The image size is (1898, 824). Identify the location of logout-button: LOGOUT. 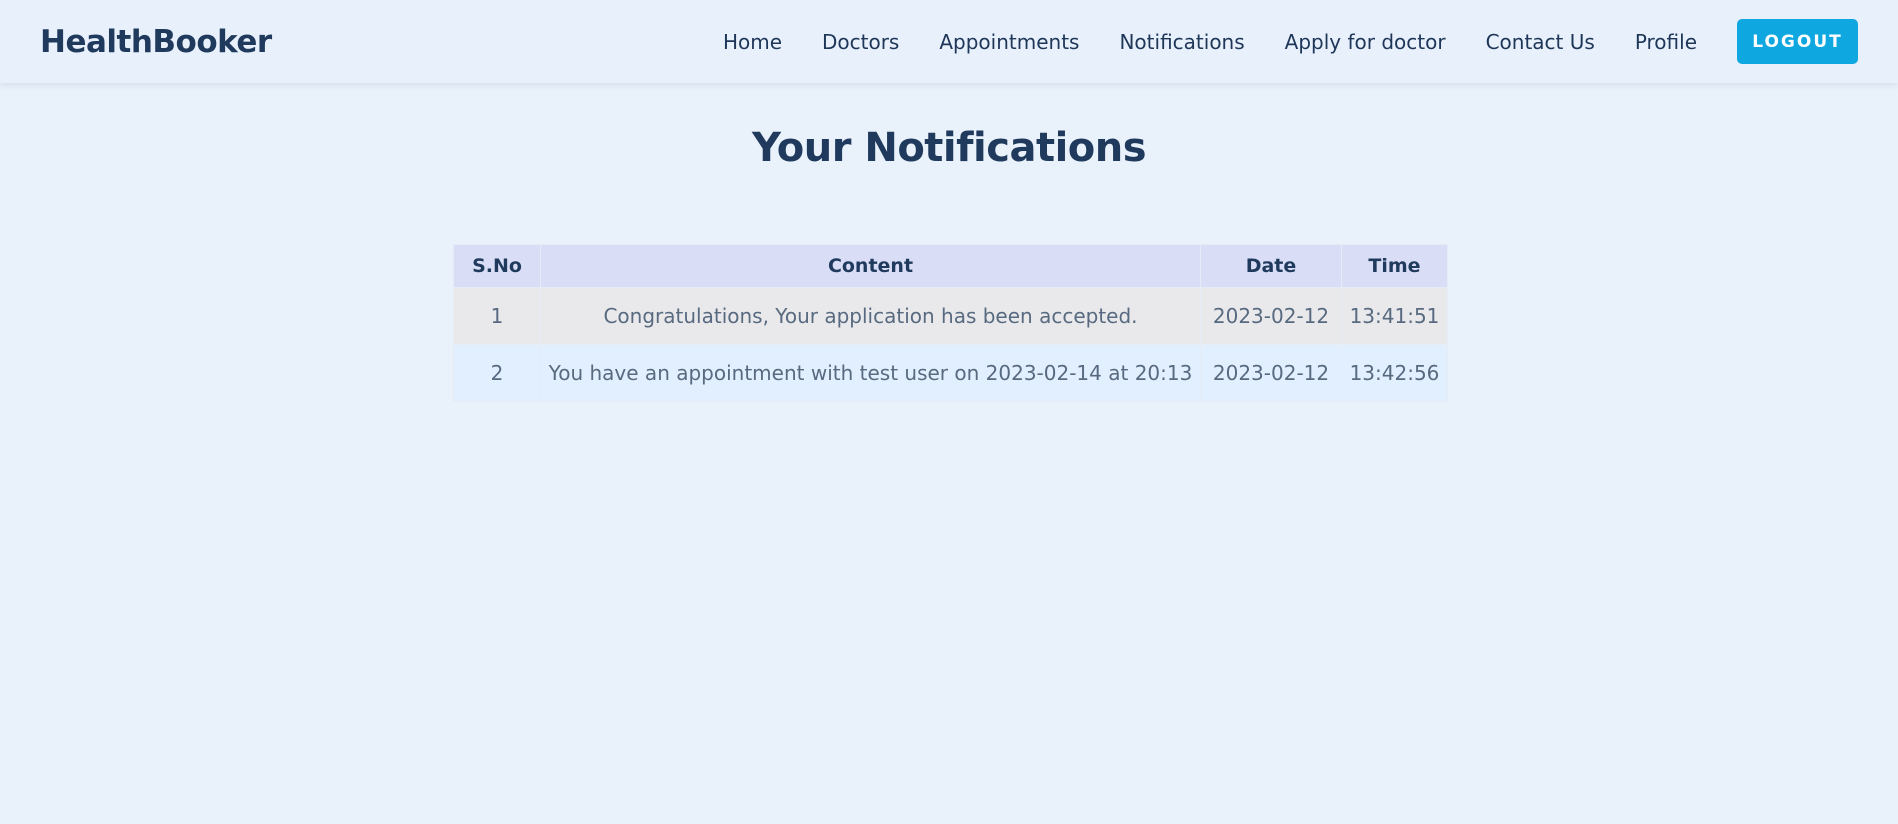
(1797, 41).